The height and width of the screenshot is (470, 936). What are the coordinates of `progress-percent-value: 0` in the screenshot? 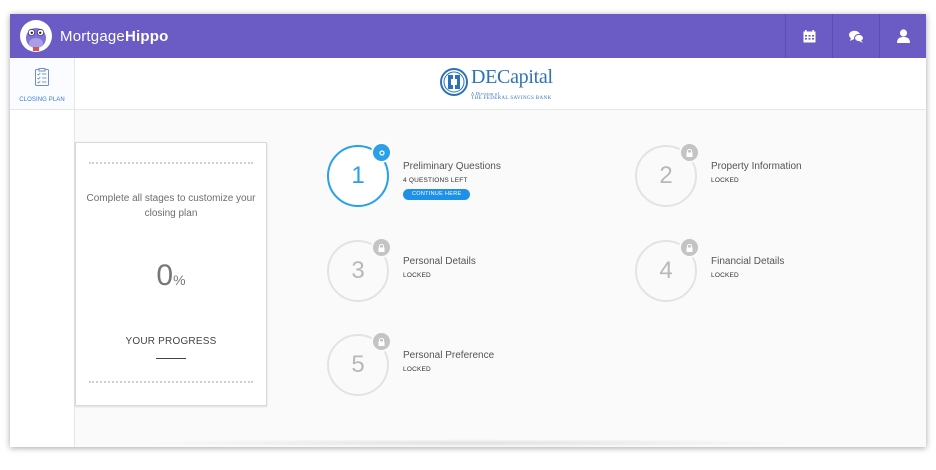 It's located at (165, 275).